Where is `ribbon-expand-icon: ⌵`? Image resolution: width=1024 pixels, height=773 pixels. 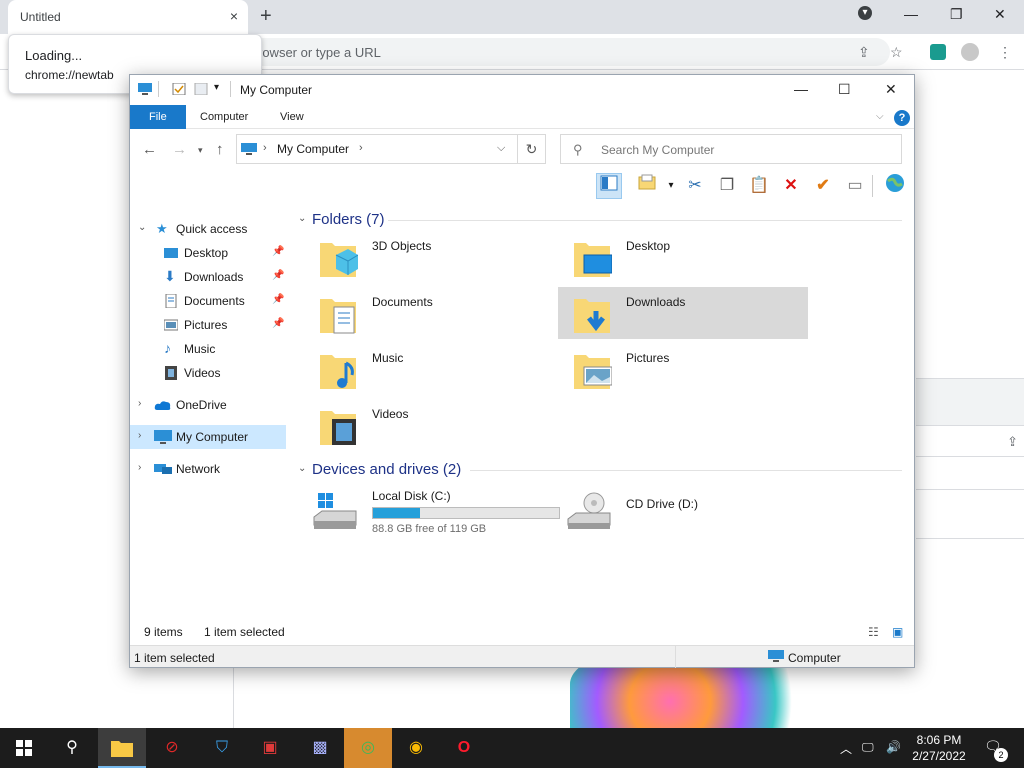 ribbon-expand-icon: ⌵ is located at coordinates (880, 116).